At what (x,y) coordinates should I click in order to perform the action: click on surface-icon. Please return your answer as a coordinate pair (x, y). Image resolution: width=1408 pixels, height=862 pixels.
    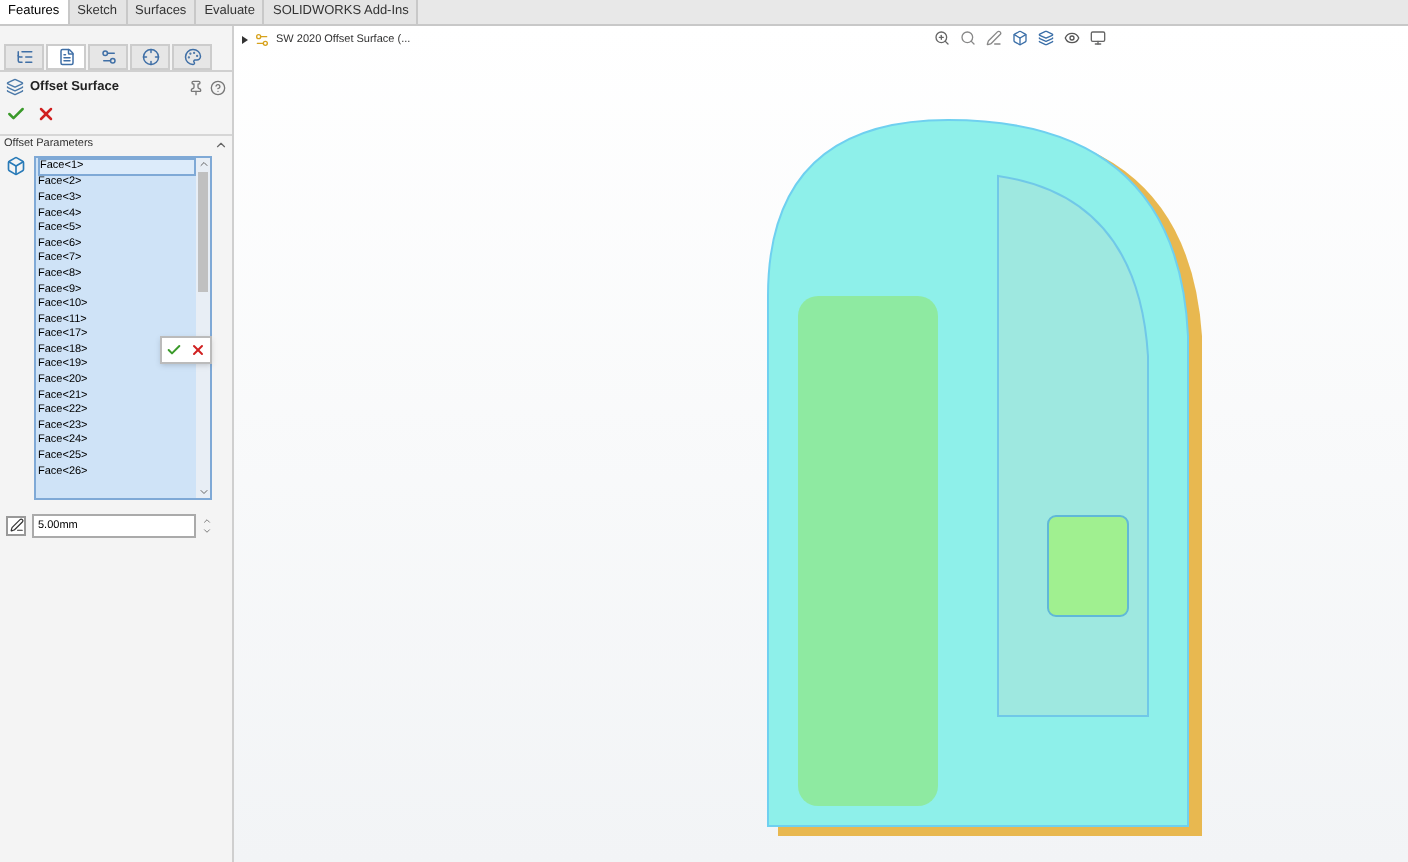
    Looking at the image, I should click on (15, 87).